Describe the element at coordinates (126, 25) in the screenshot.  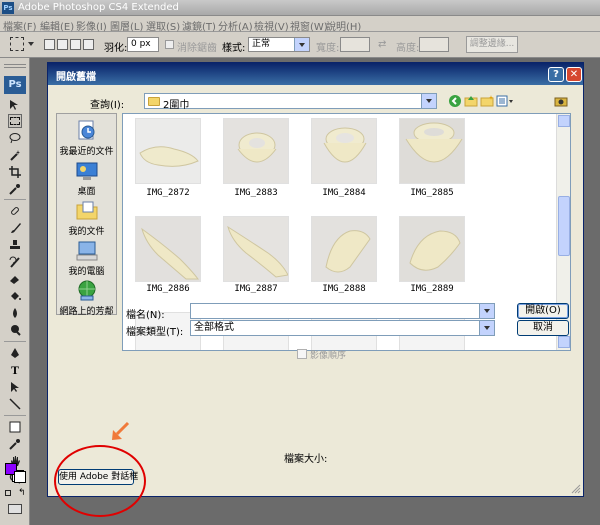
I see `menu-layer: 圖層(L)` at that location.